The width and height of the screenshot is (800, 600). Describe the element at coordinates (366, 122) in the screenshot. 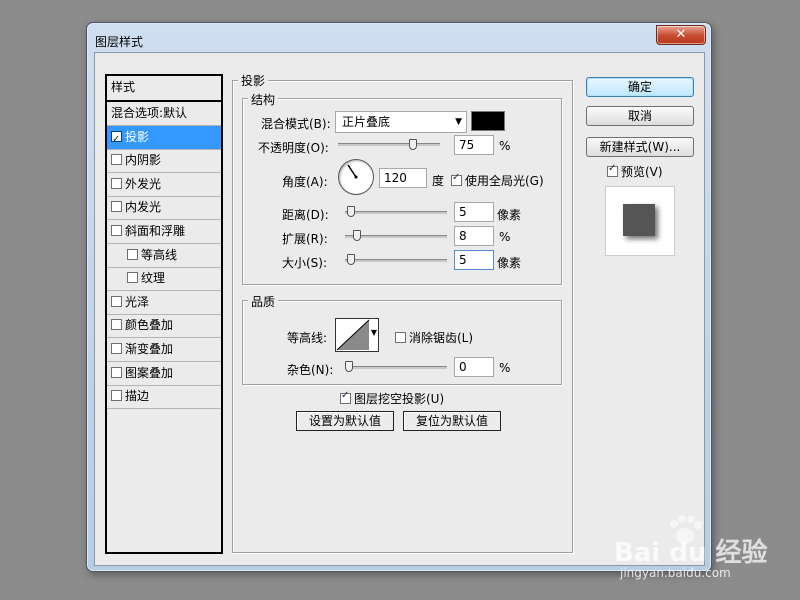

I see `blend-mode-value: 正片叠底` at that location.